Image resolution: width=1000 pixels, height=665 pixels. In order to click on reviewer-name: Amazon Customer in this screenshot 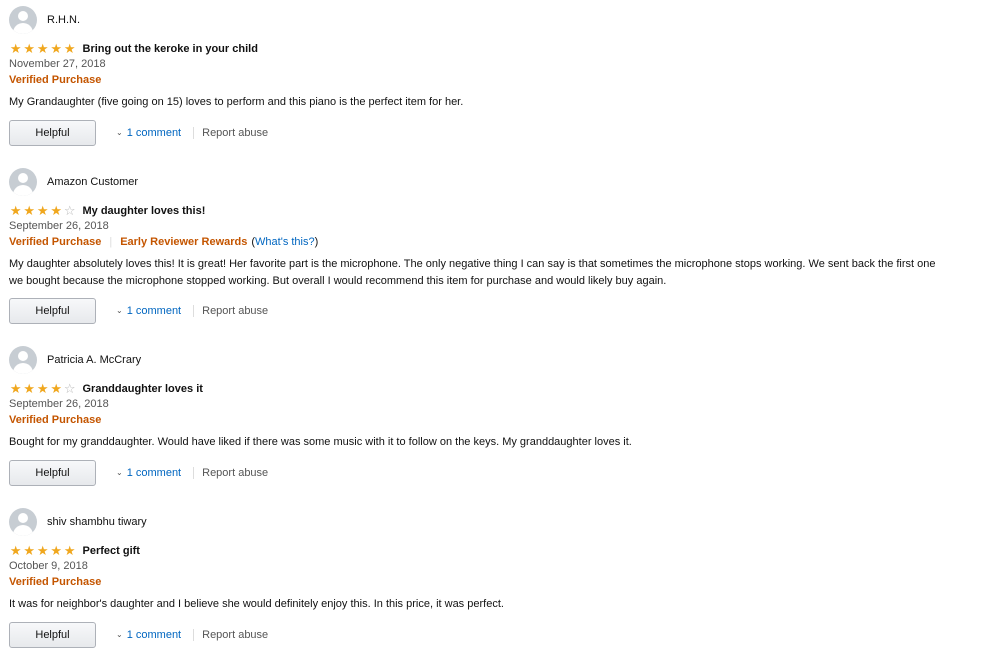, I will do `click(92, 182)`.